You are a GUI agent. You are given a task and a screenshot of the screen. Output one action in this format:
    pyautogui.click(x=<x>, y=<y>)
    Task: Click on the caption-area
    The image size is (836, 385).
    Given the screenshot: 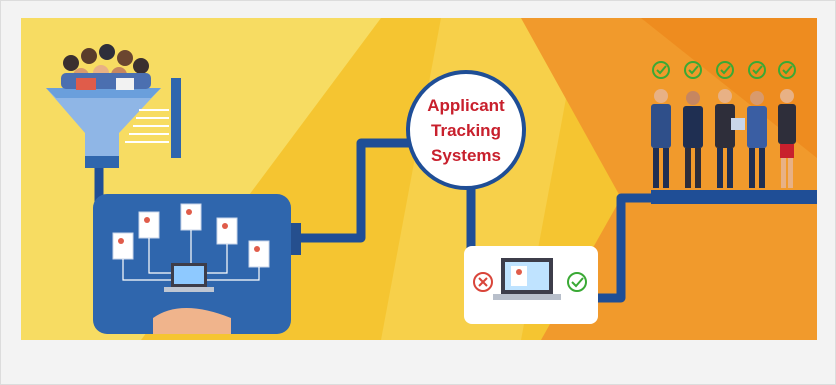 What is the action you would take?
    pyautogui.click(x=419, y=362)
    